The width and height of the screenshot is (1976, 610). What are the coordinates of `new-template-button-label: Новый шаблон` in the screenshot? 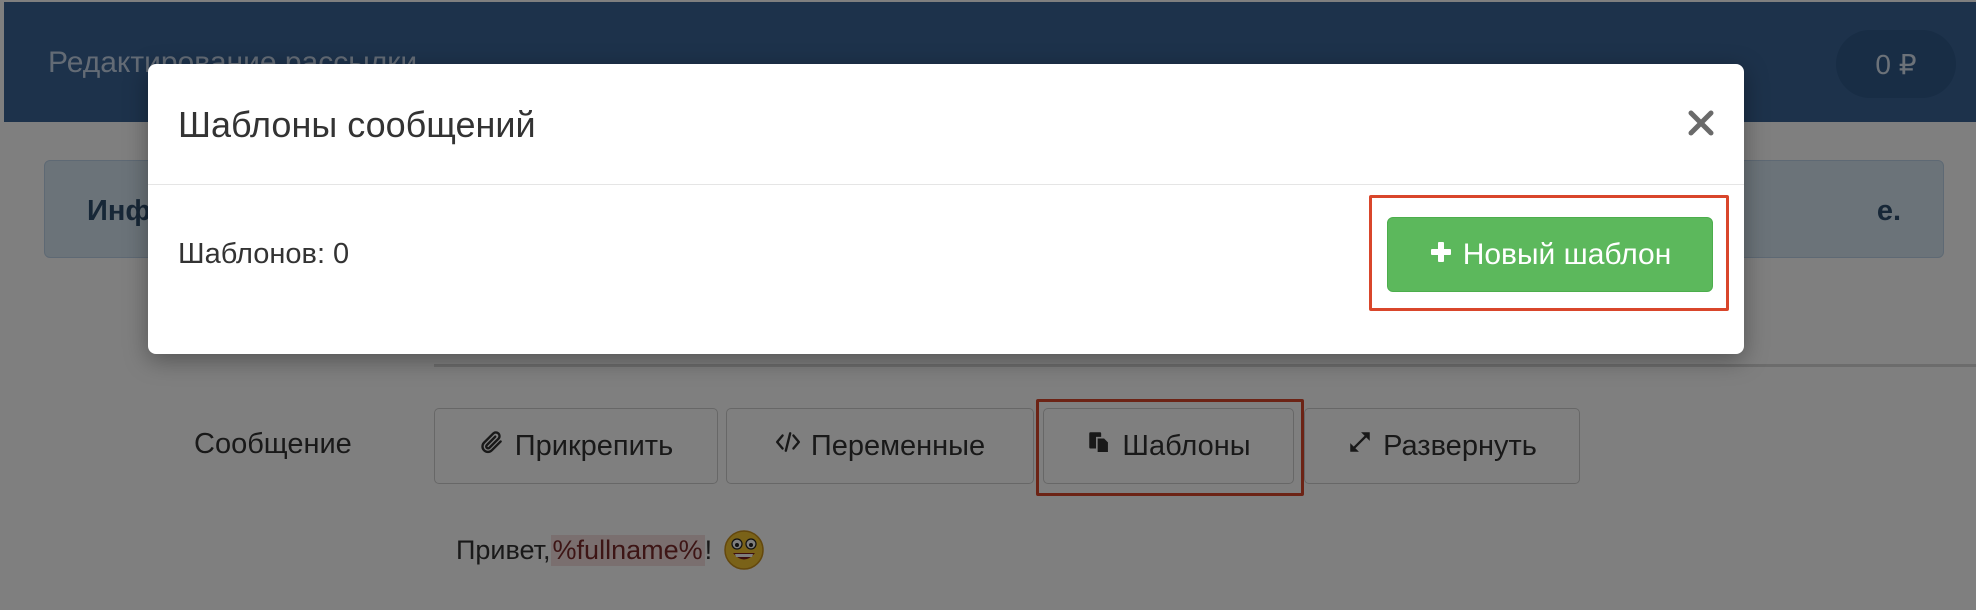 It's located at (1567, 254).